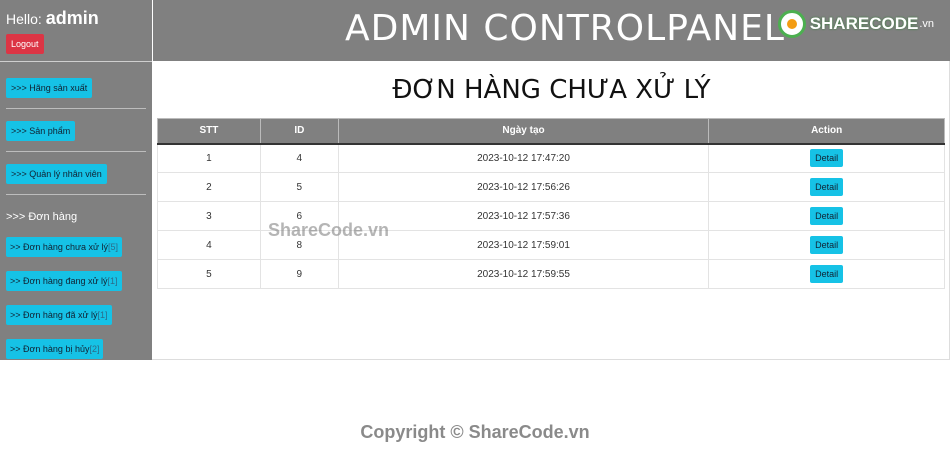  I want to click on sub-item-label: >> Đơn hàng đang xử lý, so click(59, 281).